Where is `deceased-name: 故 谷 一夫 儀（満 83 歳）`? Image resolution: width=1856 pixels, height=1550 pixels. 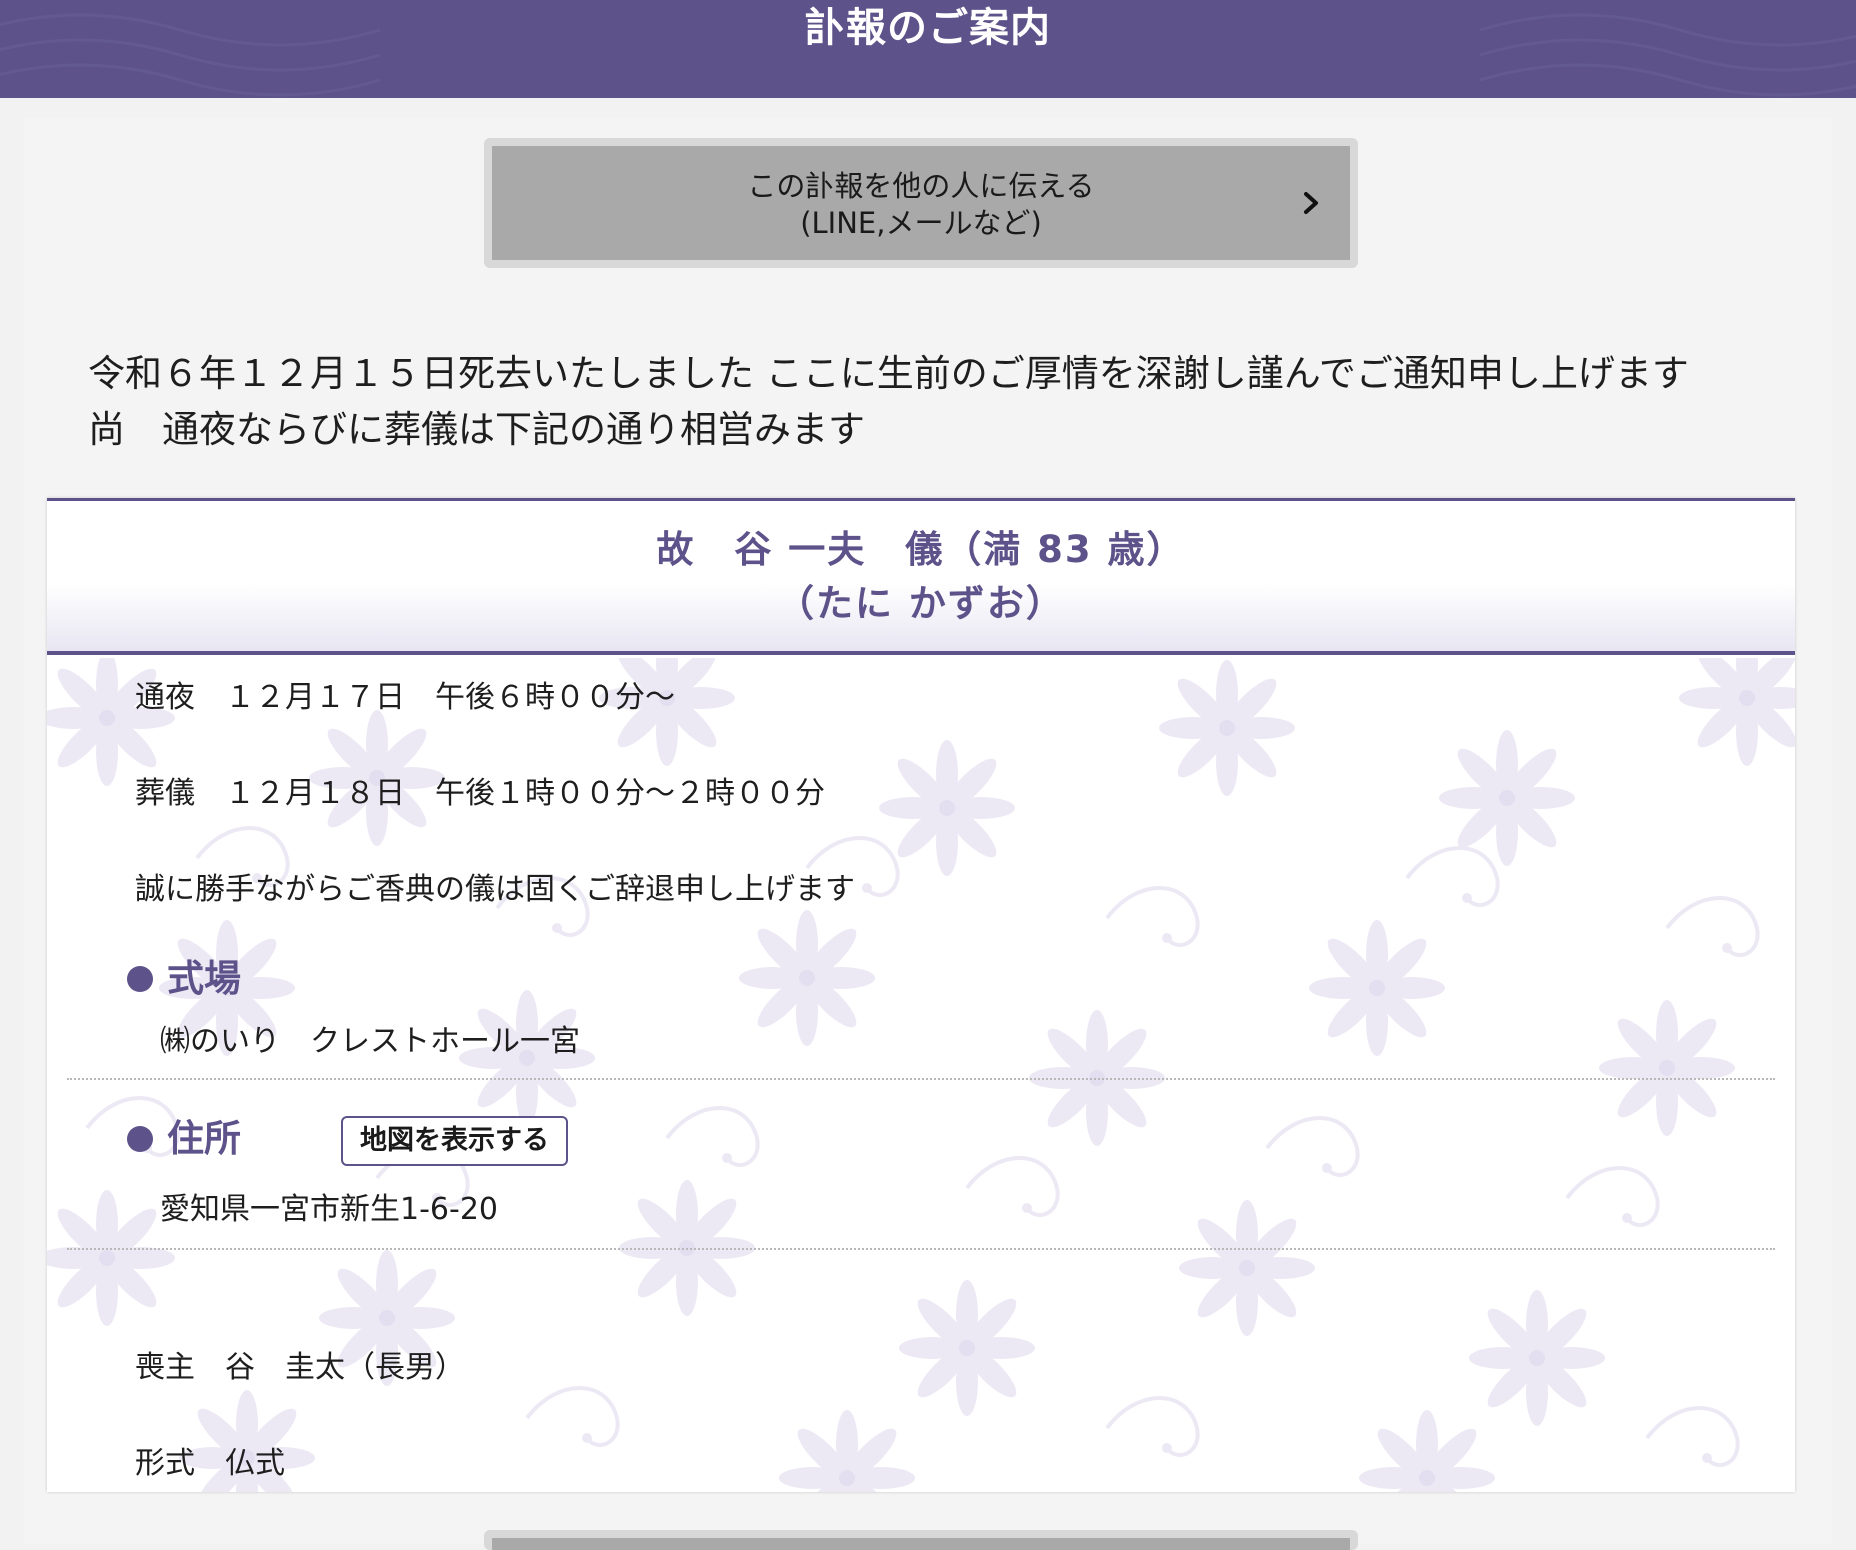 deceased-name: 故 谷 一夫 儀（満 83 歳） is located at coordinates (921, 549).